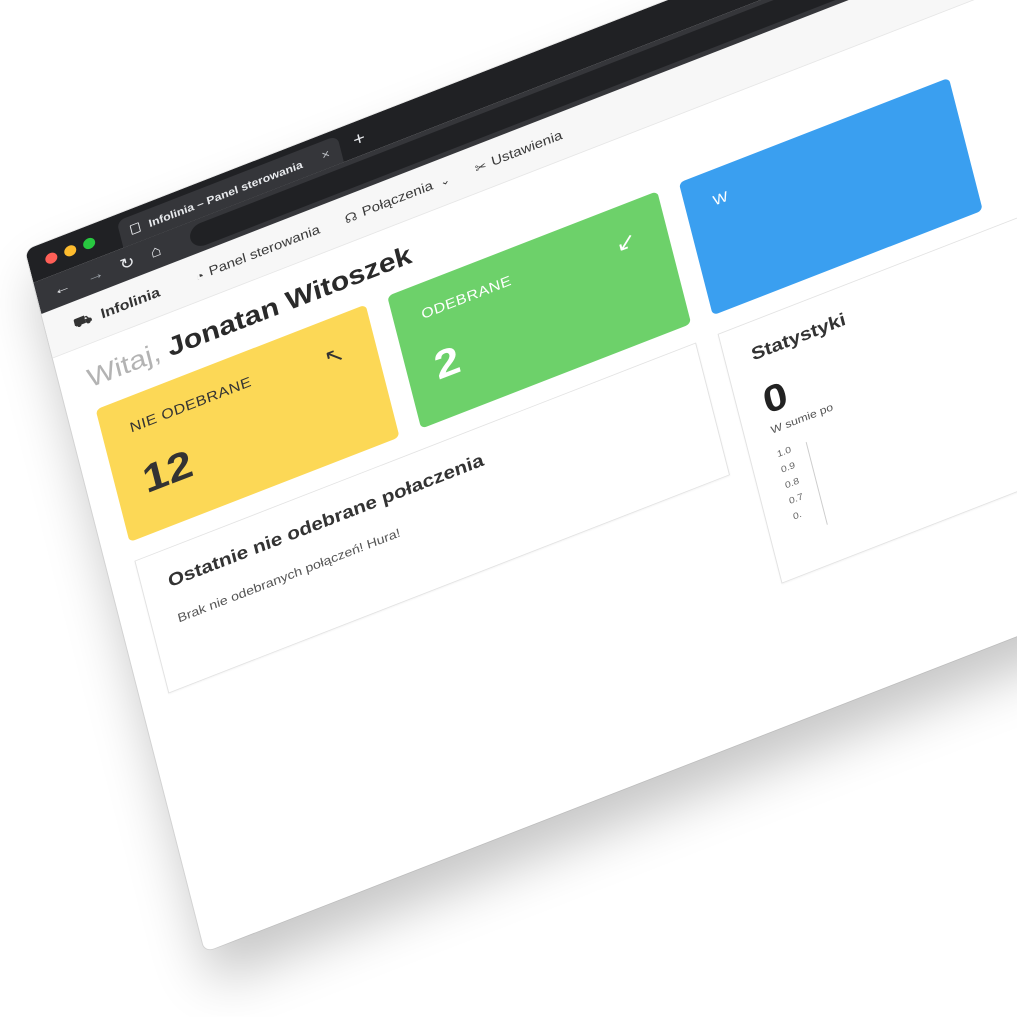  I want to click on reload-icon: ↻, so click(127, 264).